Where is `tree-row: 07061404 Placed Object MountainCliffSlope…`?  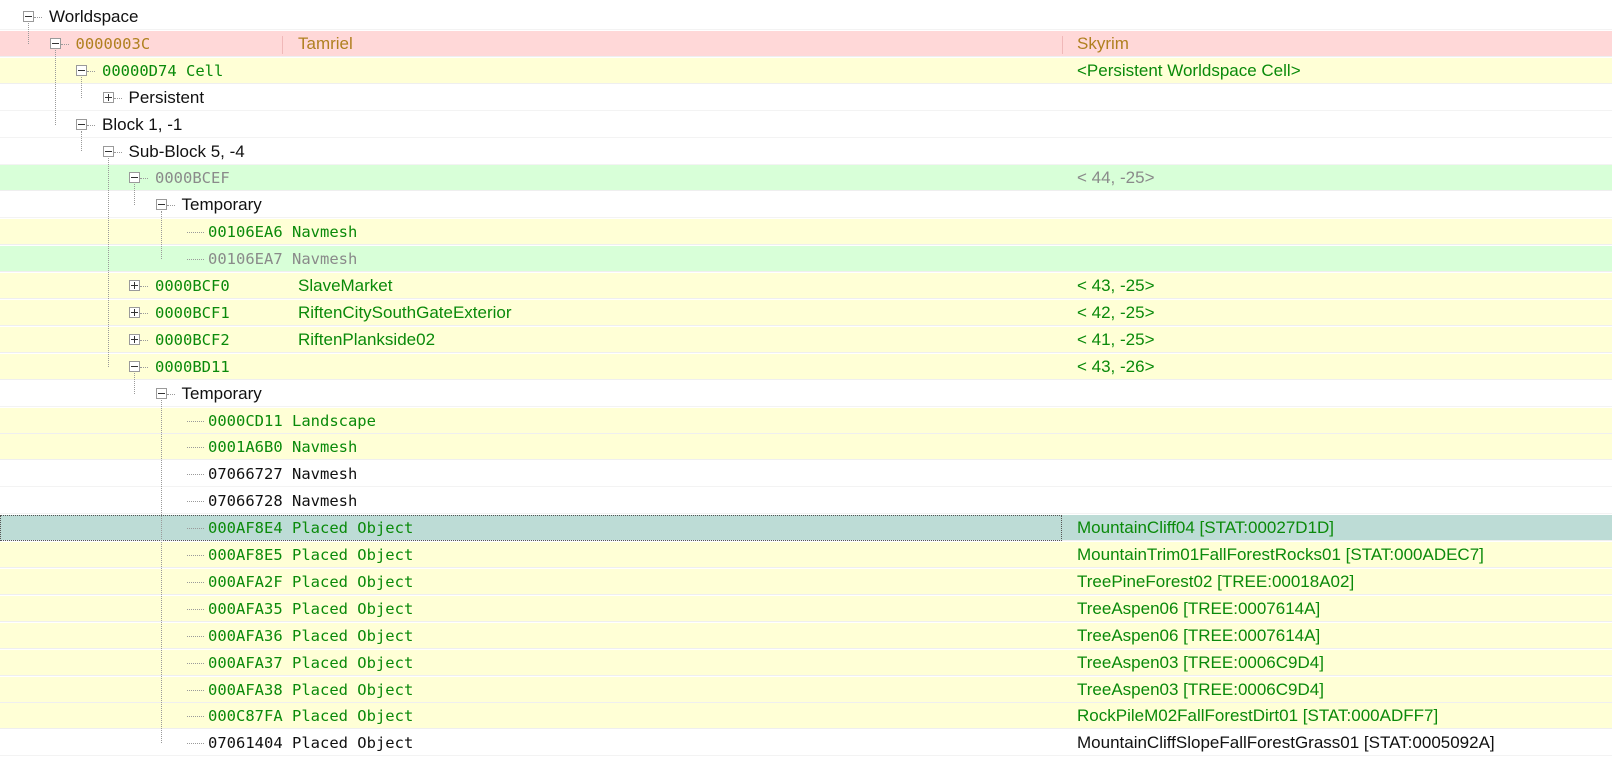
tree-row: 07061404 Placed Object MountainCliffSlope… is located at coordinates (806, 743).